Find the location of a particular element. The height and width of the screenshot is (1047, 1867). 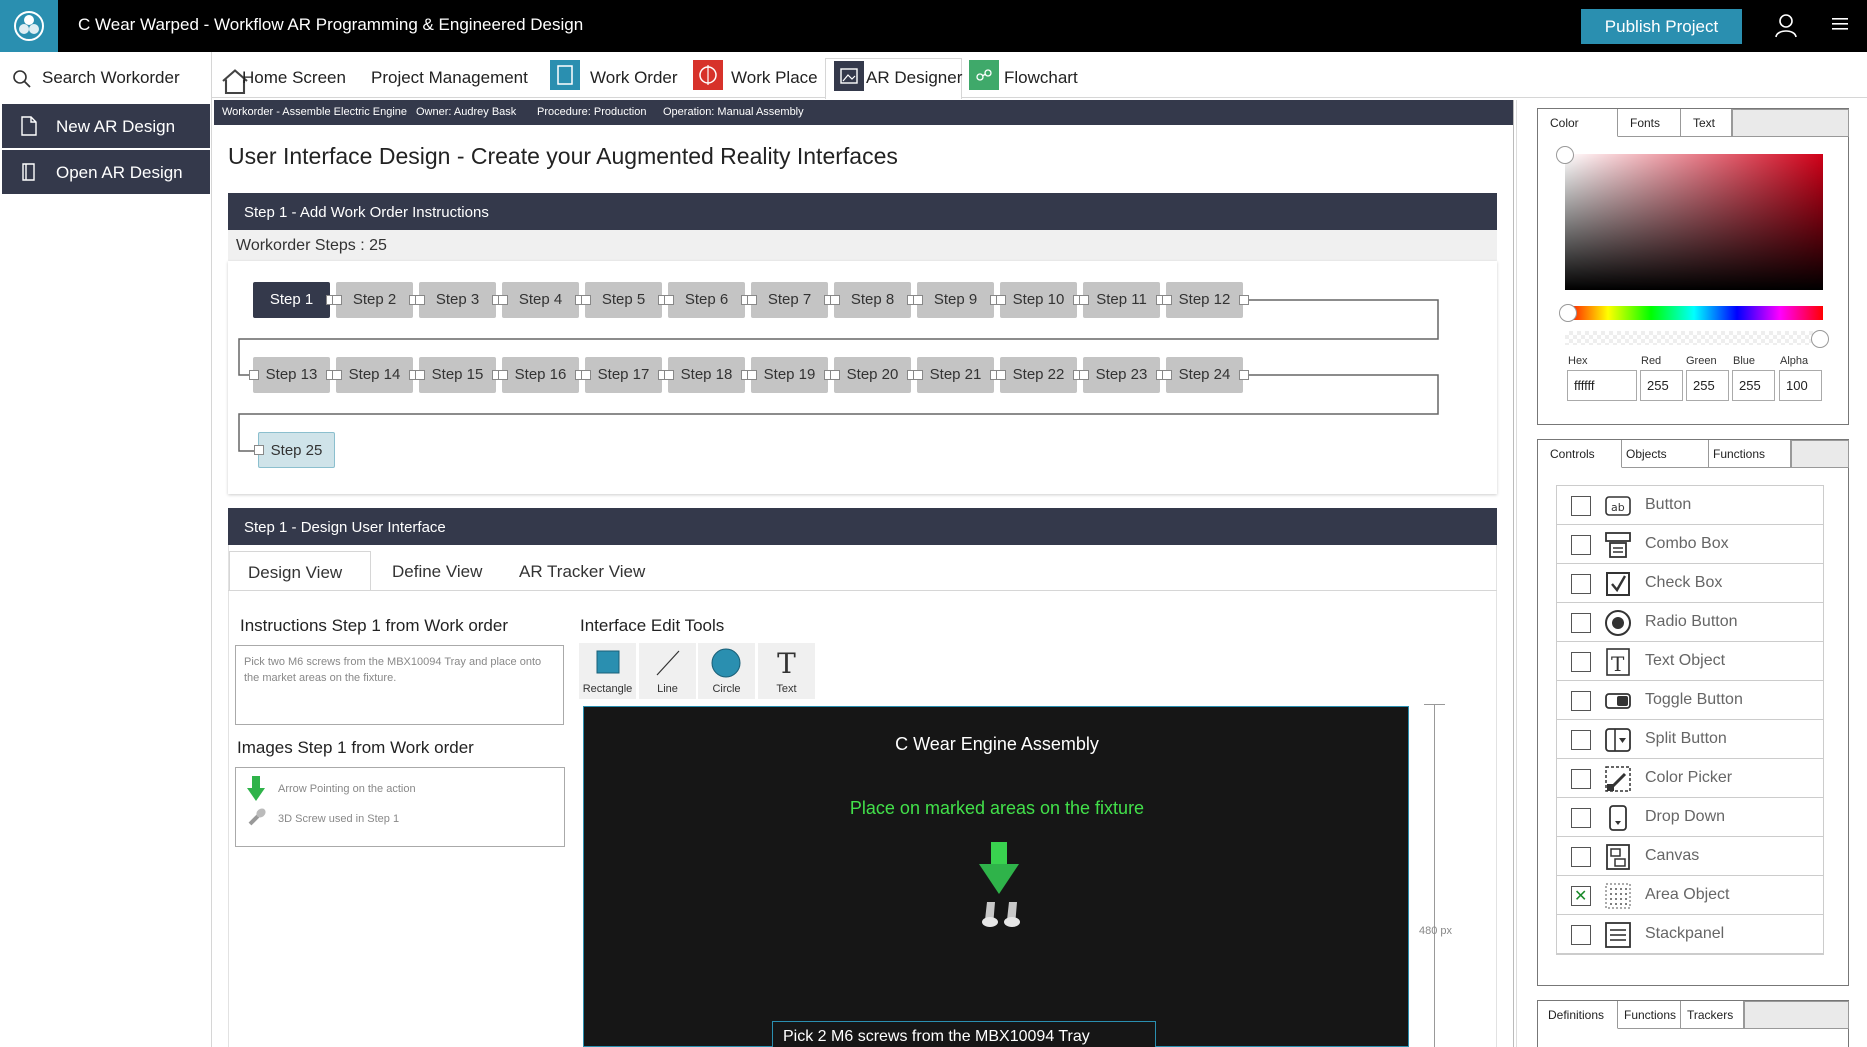

image-item-arrow: Arrow Pointing on the action is located at coordinates (396, 789).